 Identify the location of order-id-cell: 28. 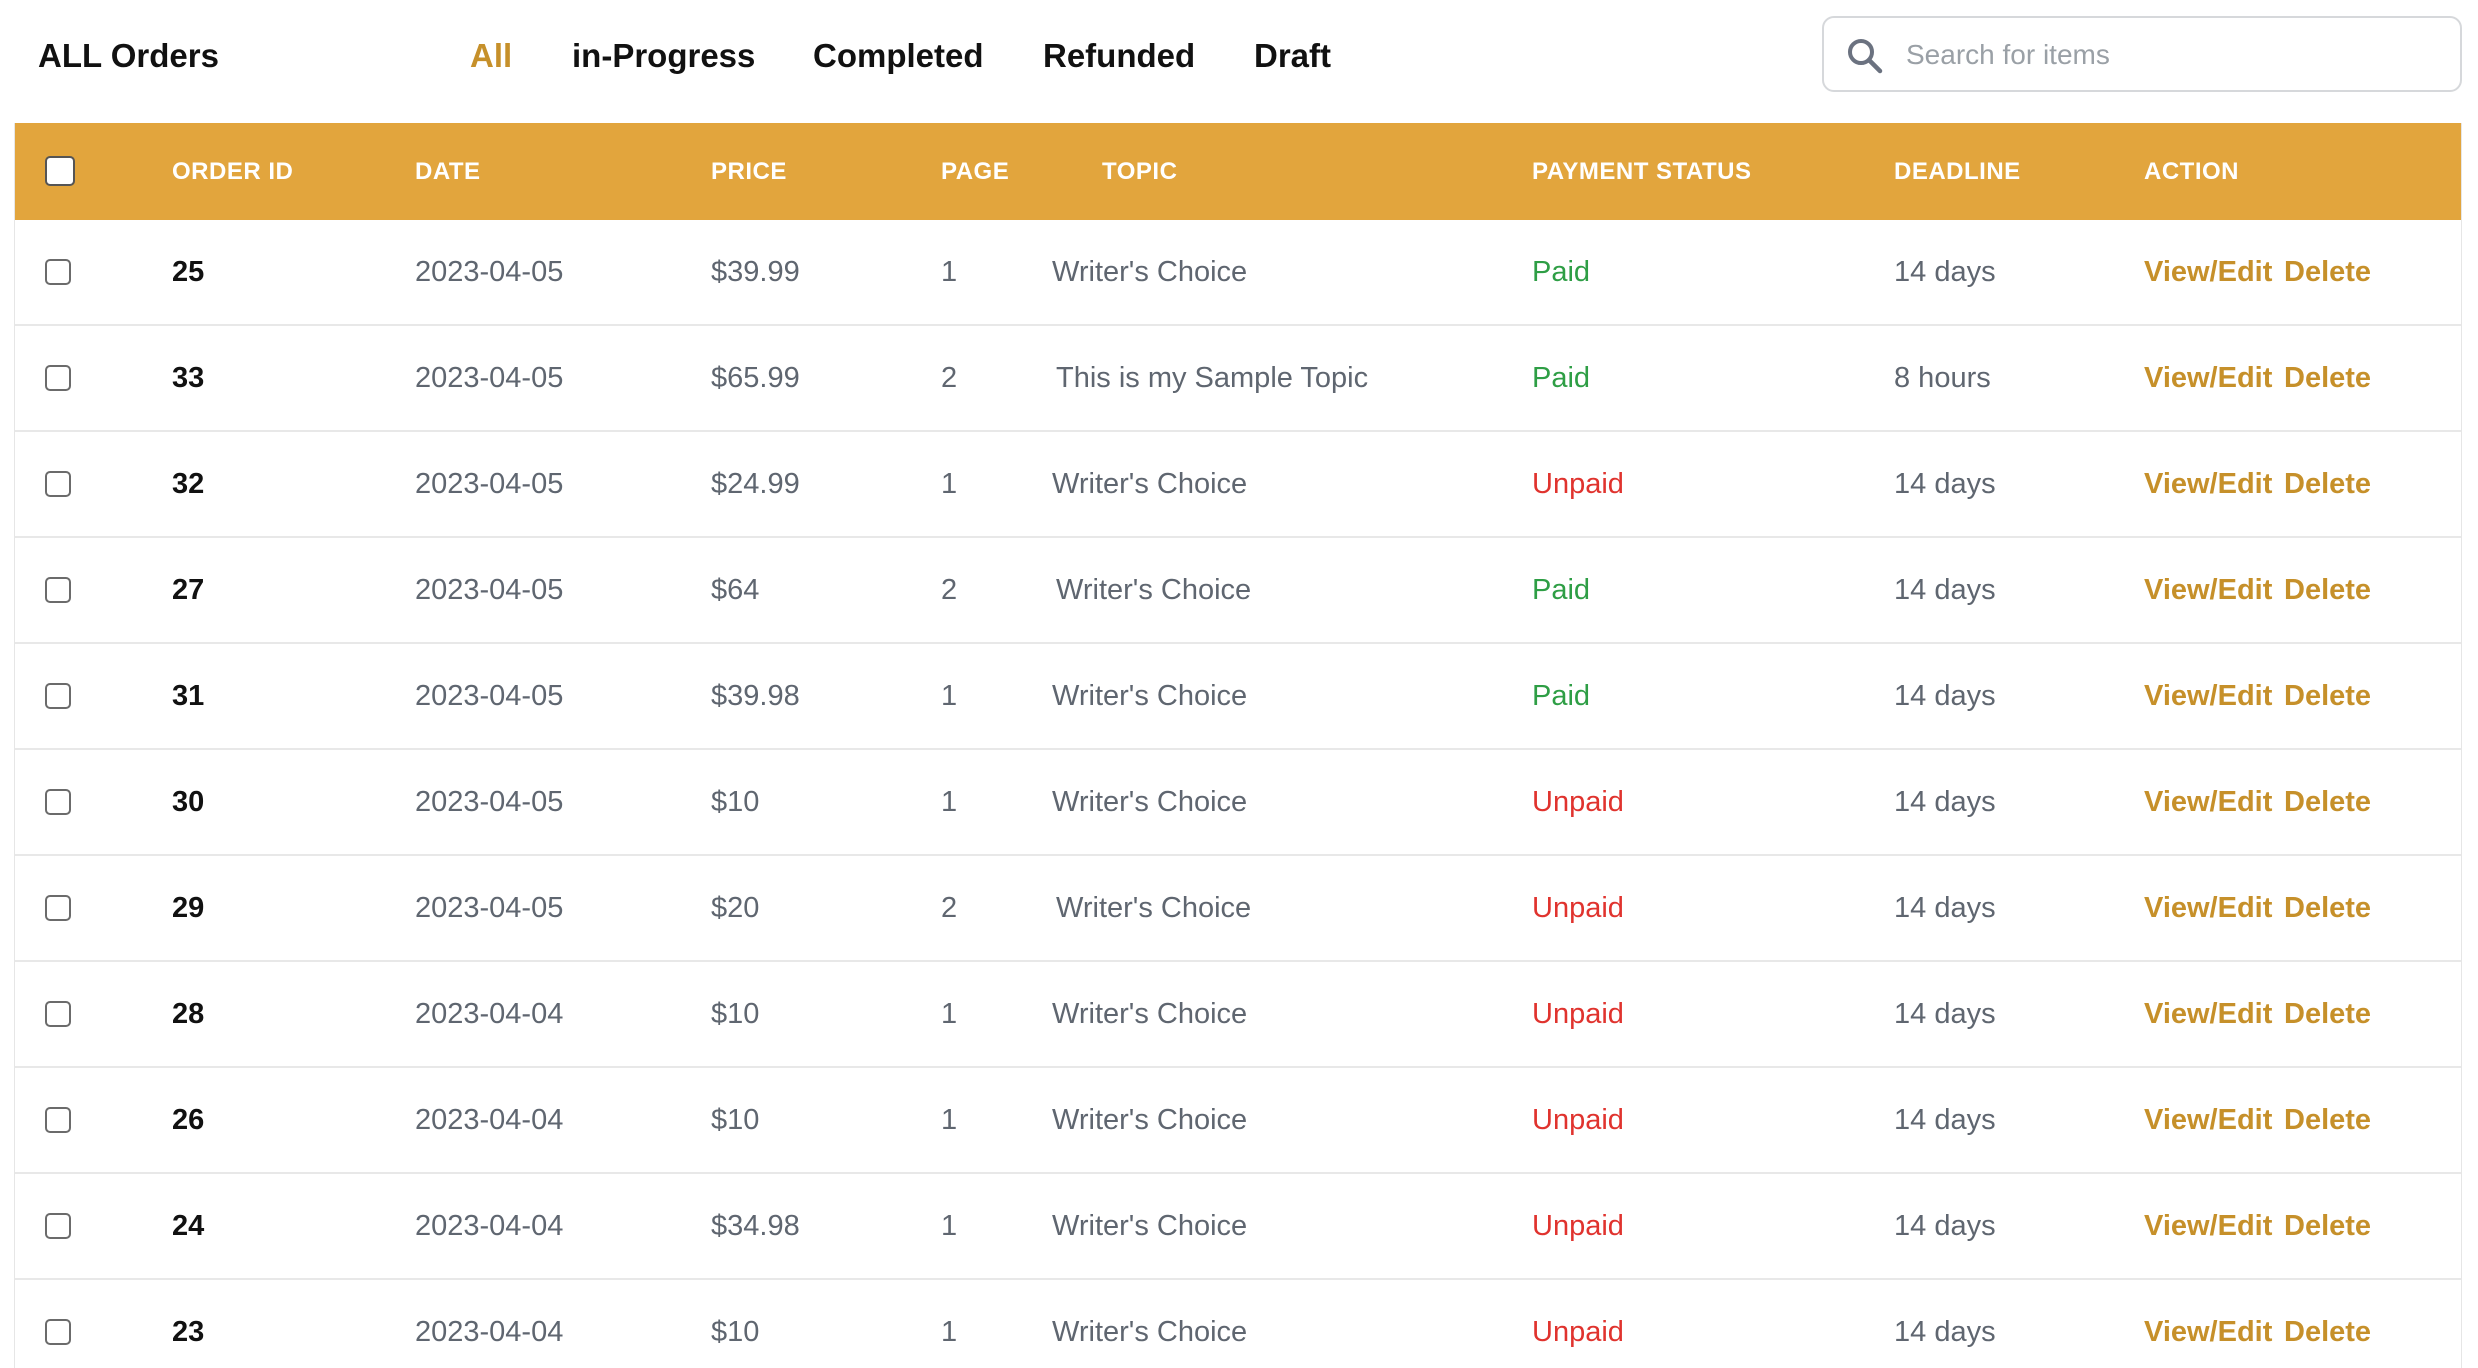
(188, 1014).